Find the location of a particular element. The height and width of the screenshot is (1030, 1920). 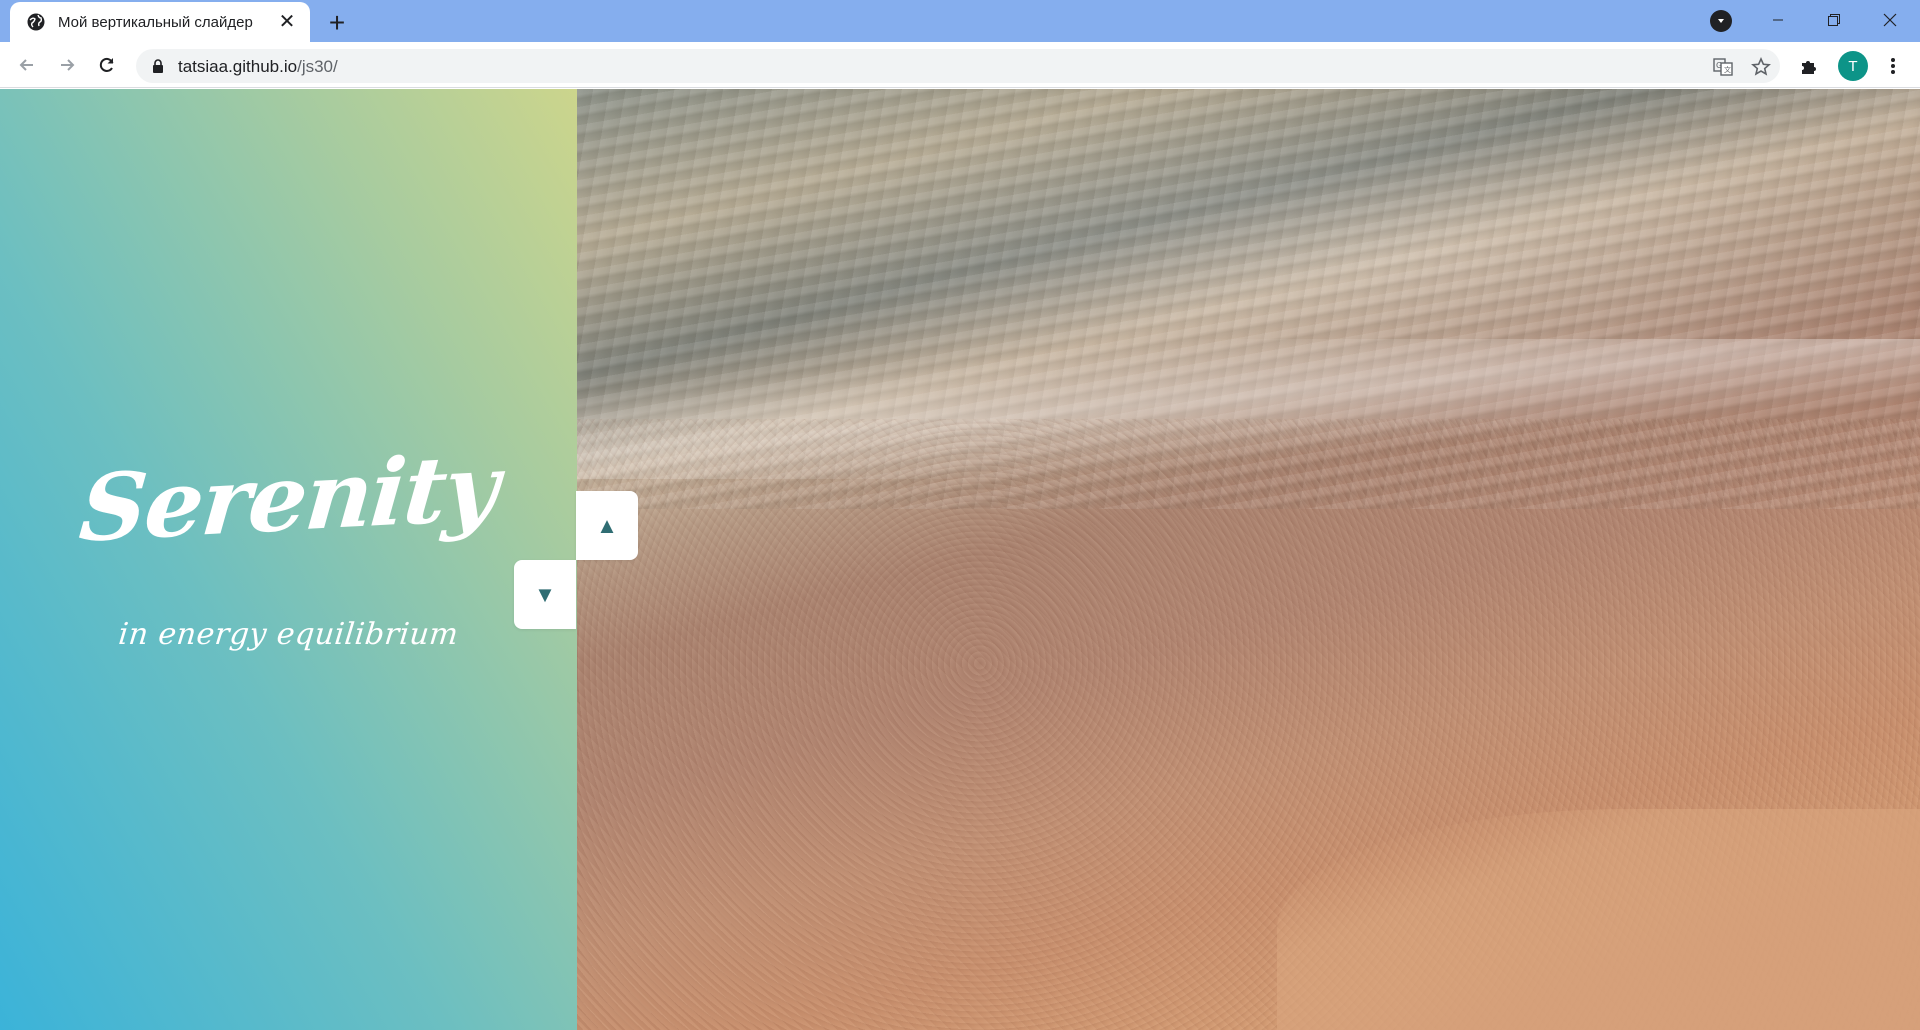

forward-button is located at coordinates (67, 65).